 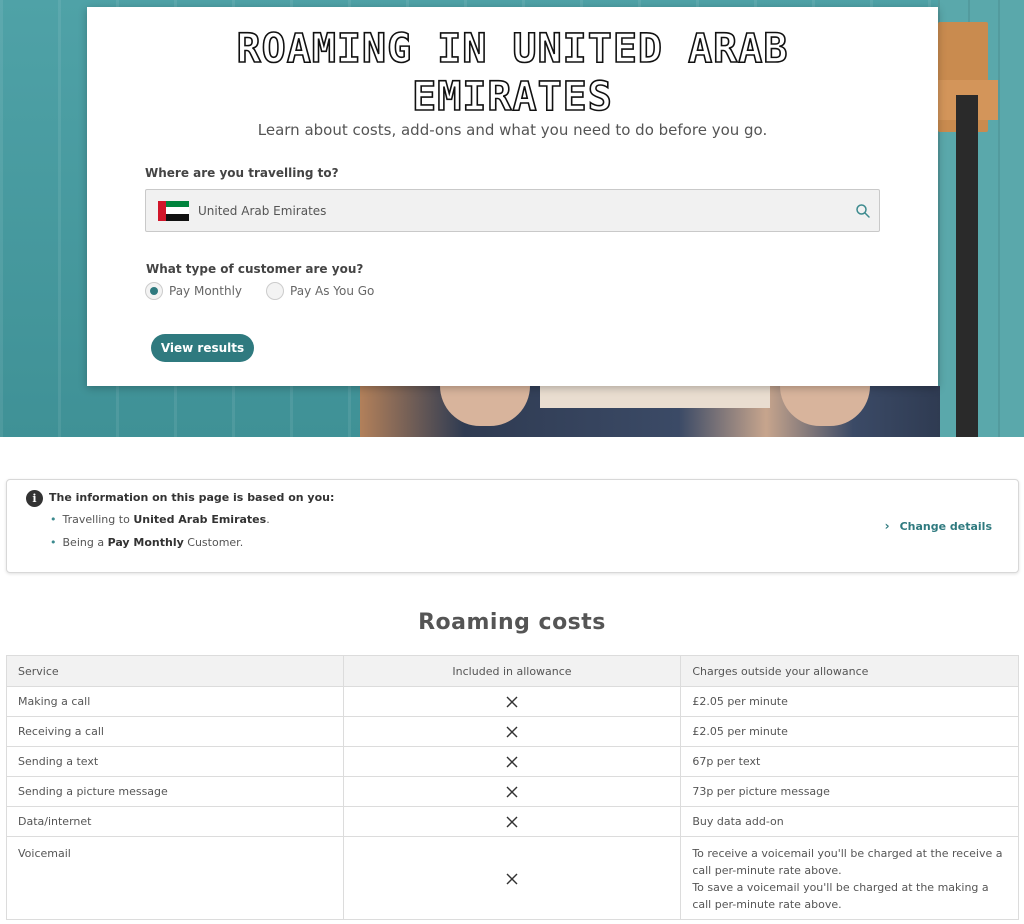 I want to click on change-details-link: › Change details, so click(x=938, y=526).